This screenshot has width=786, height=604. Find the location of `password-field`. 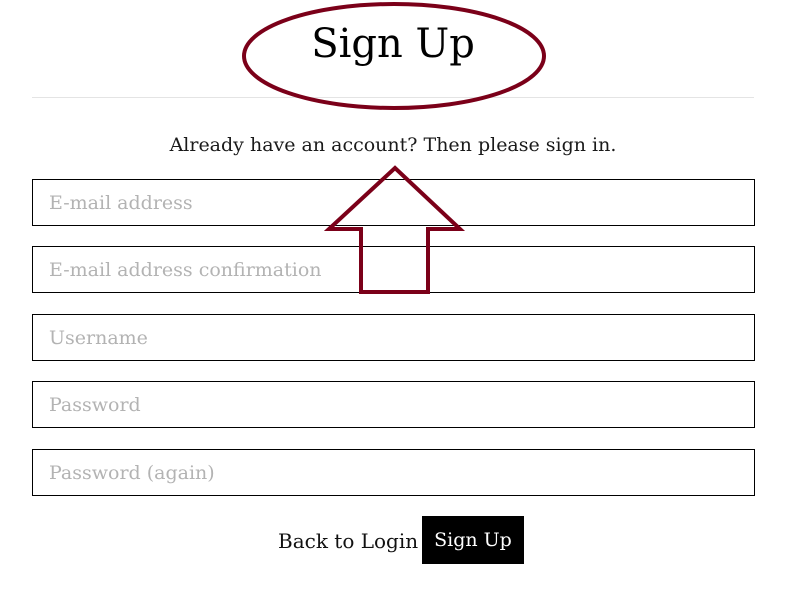

password-field is located at coordinates (393, 404).